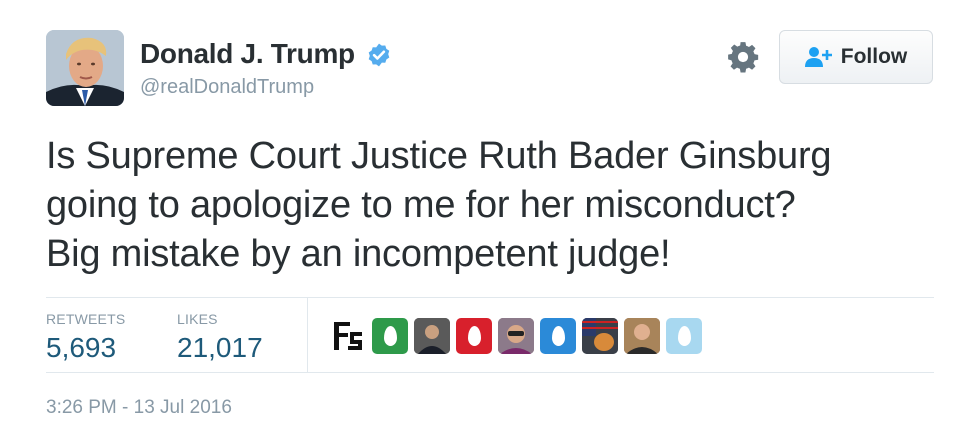  Describe the element at coordinates (874, 56) in the screenshot. I see `follow-button-label: Follow` at that location.